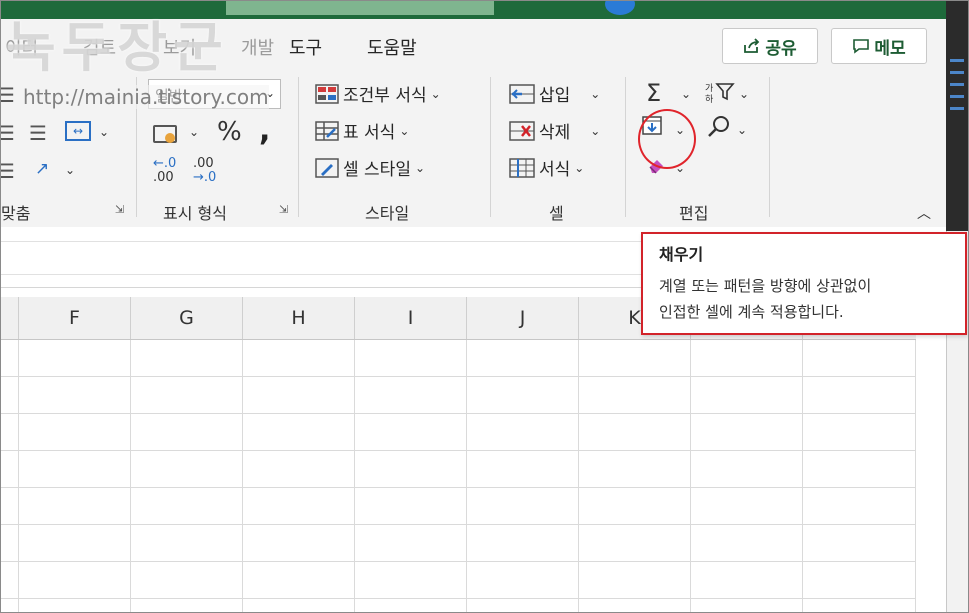  Describe the element at coordinates (370, 167) in the screenshot. I see `cell-styles-button: 셀 스타일 ⌄` at that location.